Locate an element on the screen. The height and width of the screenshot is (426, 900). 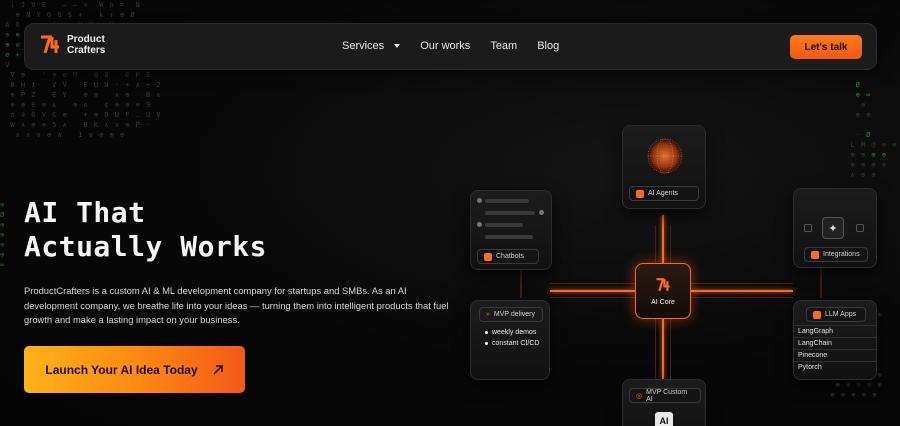
integrations-chip: Integrations is located at coordinates (836, 254).